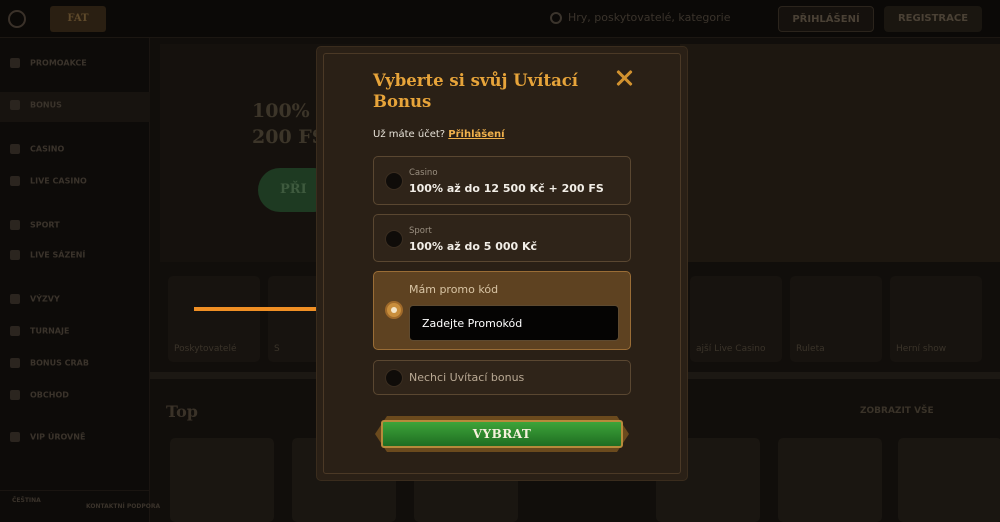 The width and height of the screenshot is (1000, 522). Describe the element at coordinates (454, 289) in the screenshot. I see `promo-code-label: Mám promo kód` at that location.